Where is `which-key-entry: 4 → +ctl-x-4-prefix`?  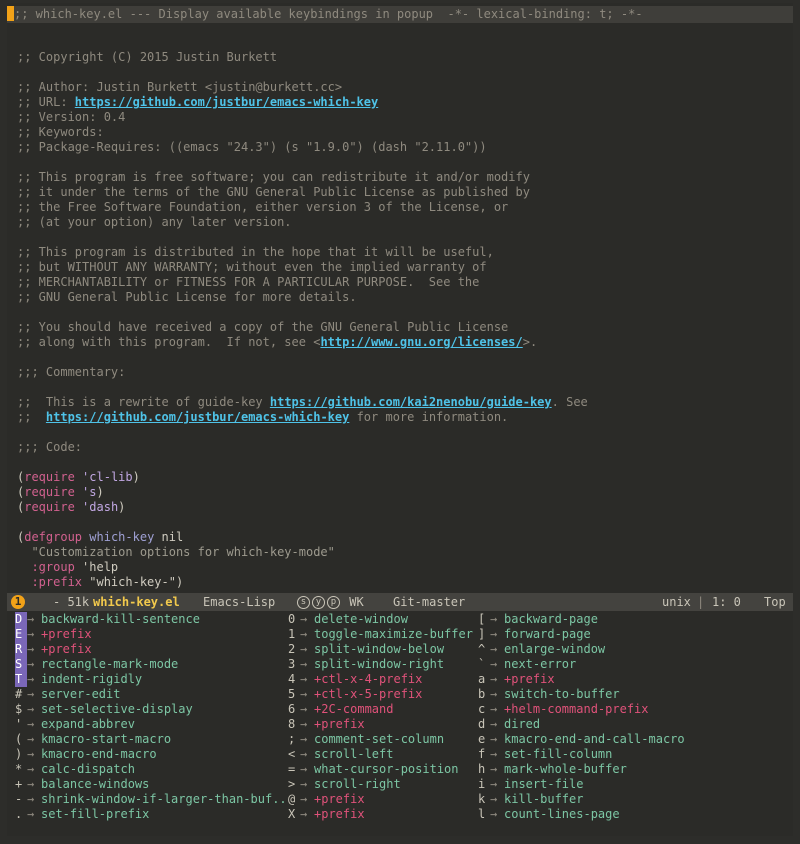 which-key-entry: 4 → +ctl-x-4-prefix is located at coordinates (380, 679).